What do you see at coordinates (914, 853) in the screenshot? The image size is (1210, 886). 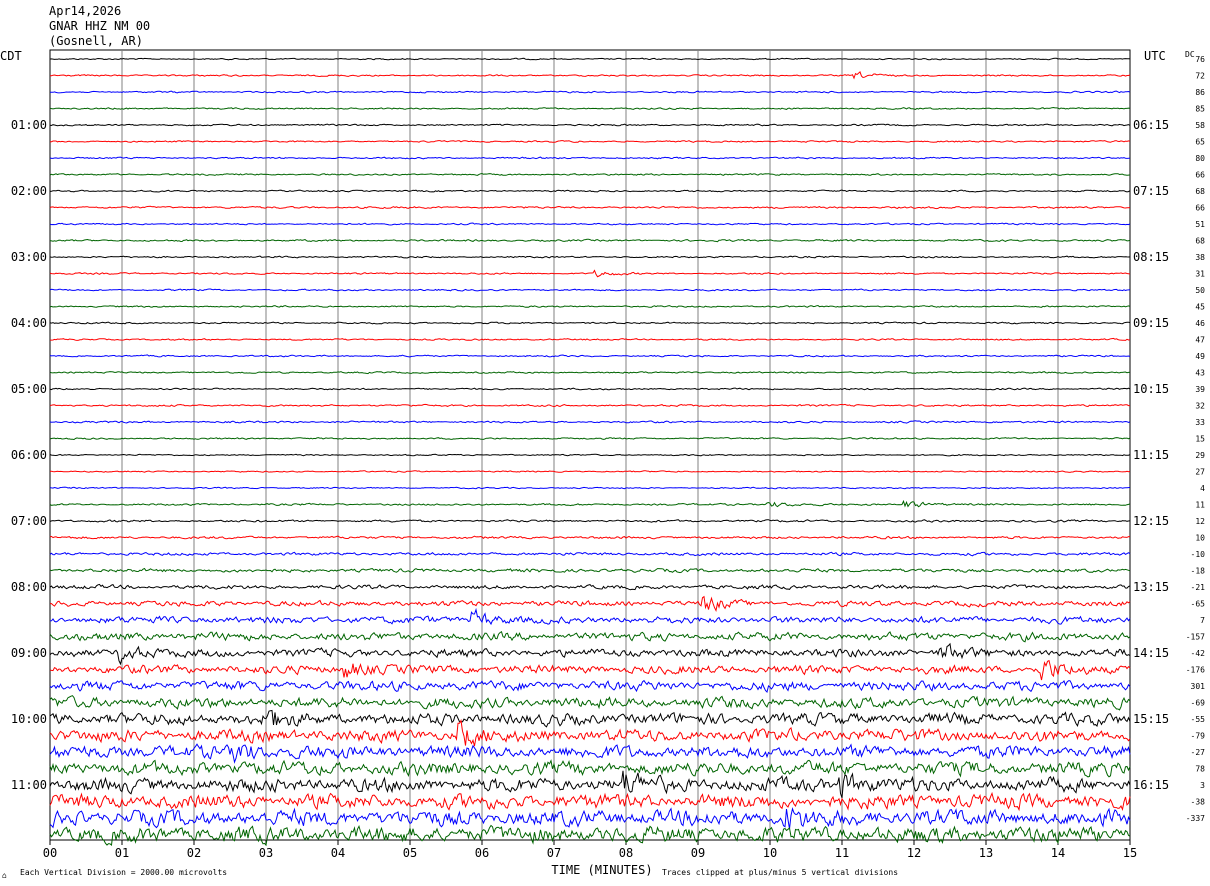 I see `x-tick-label: 12` at bounding box center [914, 853].